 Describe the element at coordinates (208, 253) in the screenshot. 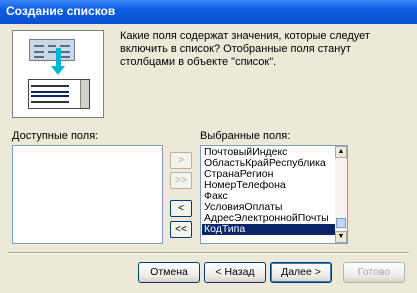

I see `divider` at that location.